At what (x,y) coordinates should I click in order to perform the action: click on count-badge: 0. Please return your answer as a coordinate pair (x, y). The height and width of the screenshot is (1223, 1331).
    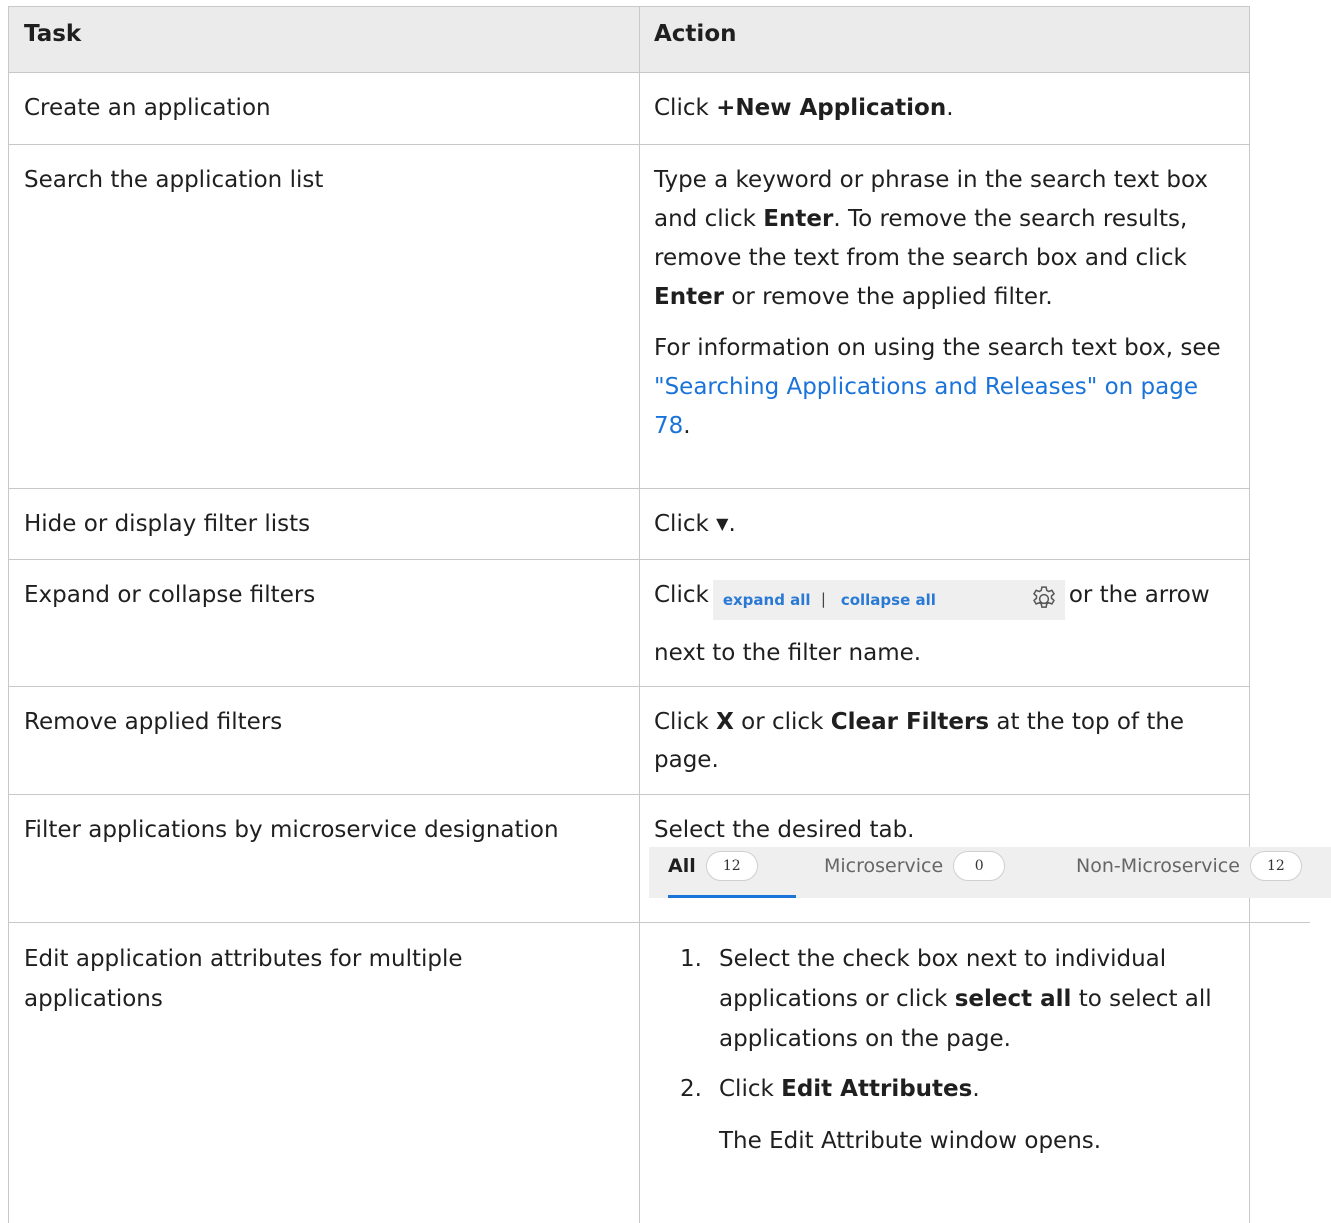
    Looking at the image, I should click on (979, 866).